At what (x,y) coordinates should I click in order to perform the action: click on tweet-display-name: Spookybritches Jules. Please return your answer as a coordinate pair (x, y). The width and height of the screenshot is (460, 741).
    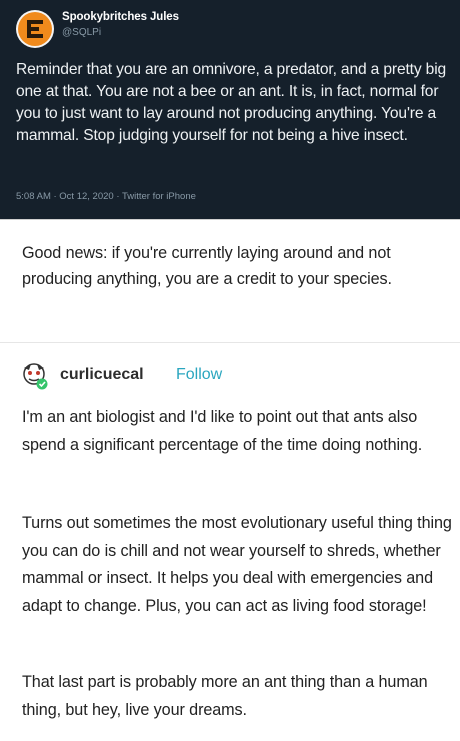
    Looking at the image, I should click on (120, 17).